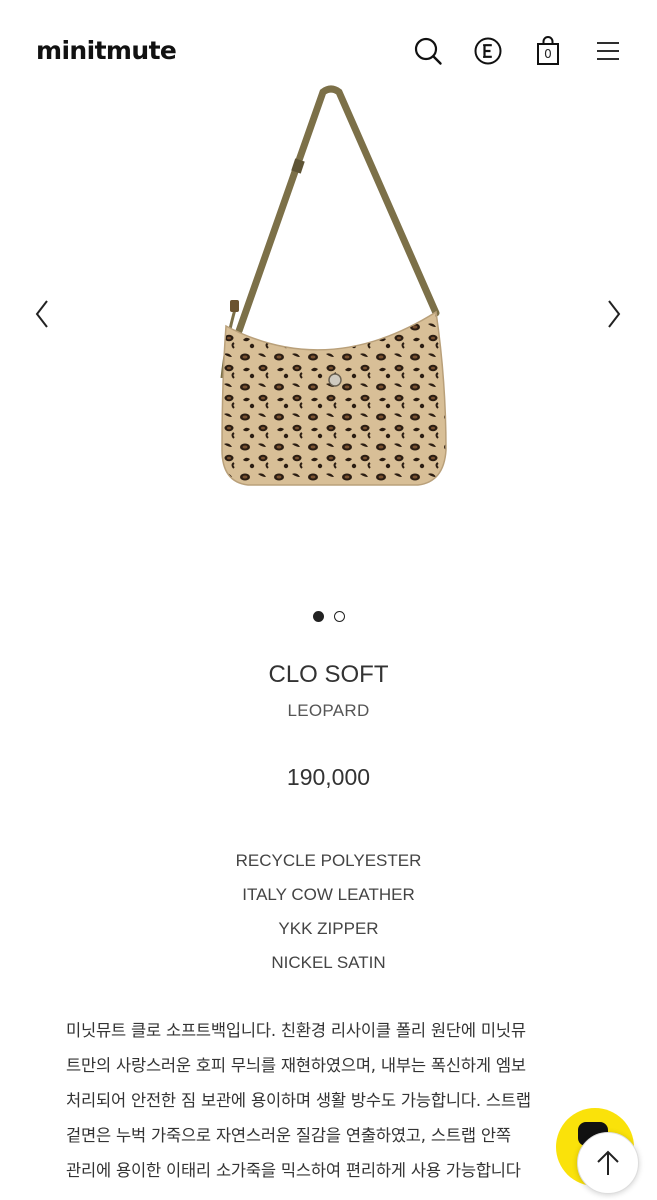 Image resolution: width=657 pixels, height=1200 pixels. What do you see at coordinates (328, 928) in the screenshot?
I see `material-item: YKK ZIPPER` at bounding box center [328, 928].